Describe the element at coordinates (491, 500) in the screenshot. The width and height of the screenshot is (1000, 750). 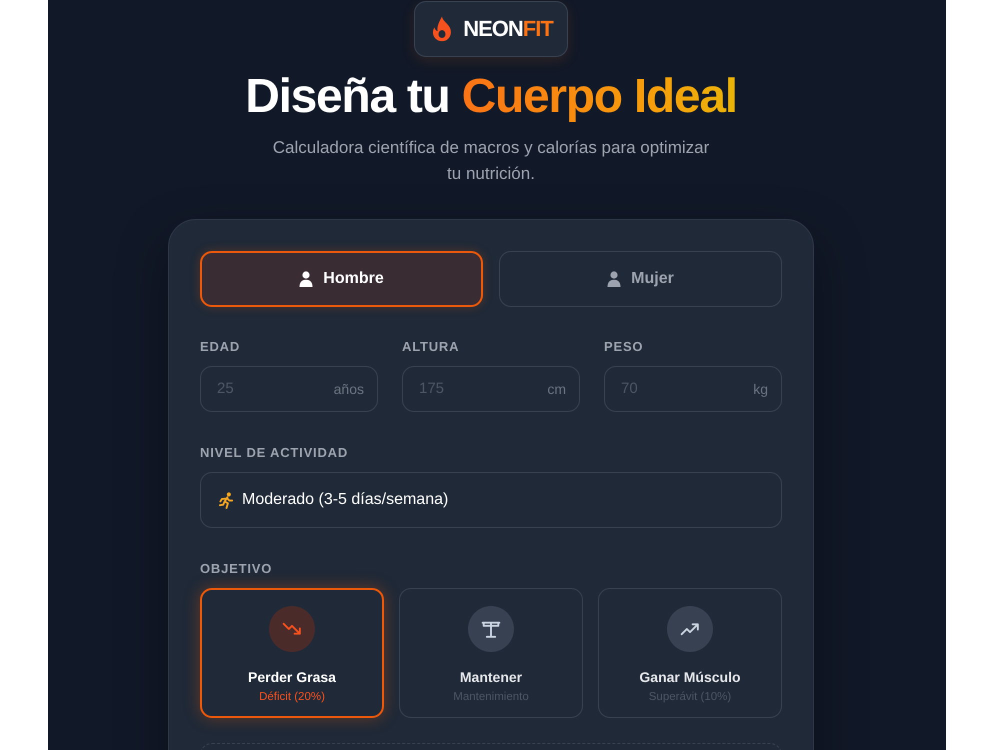
I see `activity-select: Moderado (3-5 días/semana)` at that location.